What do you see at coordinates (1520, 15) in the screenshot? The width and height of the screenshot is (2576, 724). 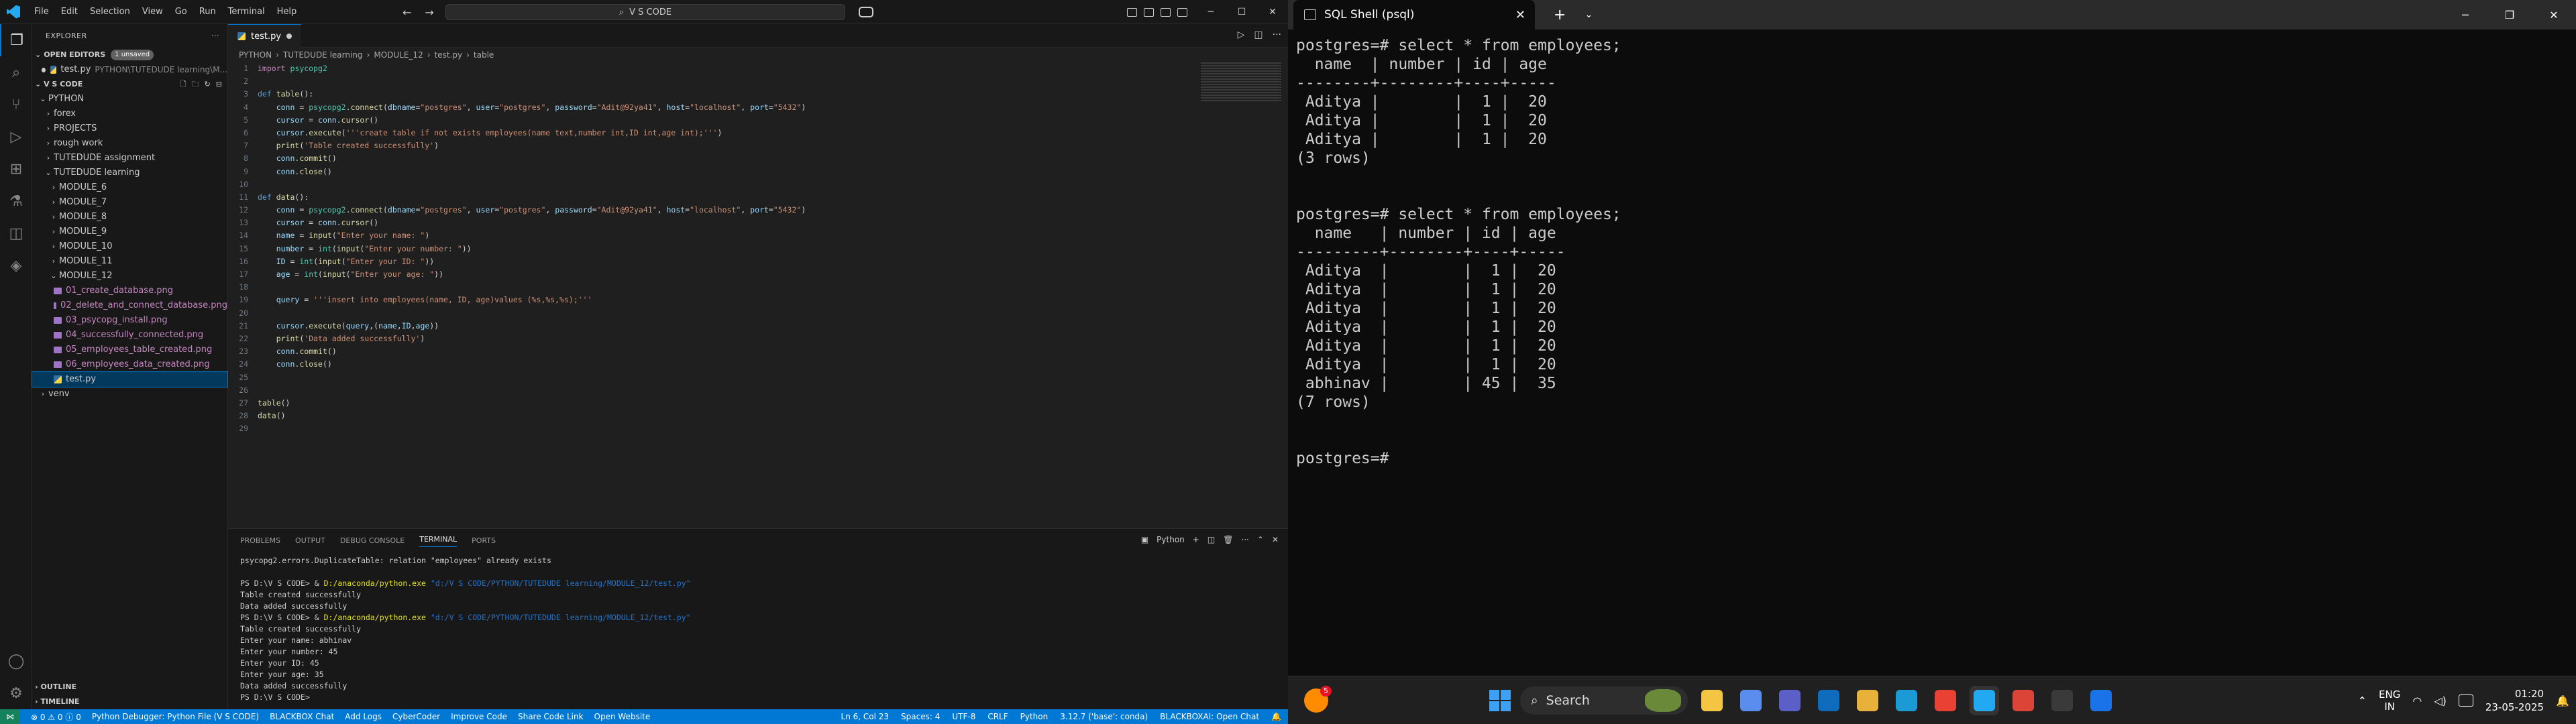 I see `close-tab-icon: ✕` at bounding box center [1520, 15].